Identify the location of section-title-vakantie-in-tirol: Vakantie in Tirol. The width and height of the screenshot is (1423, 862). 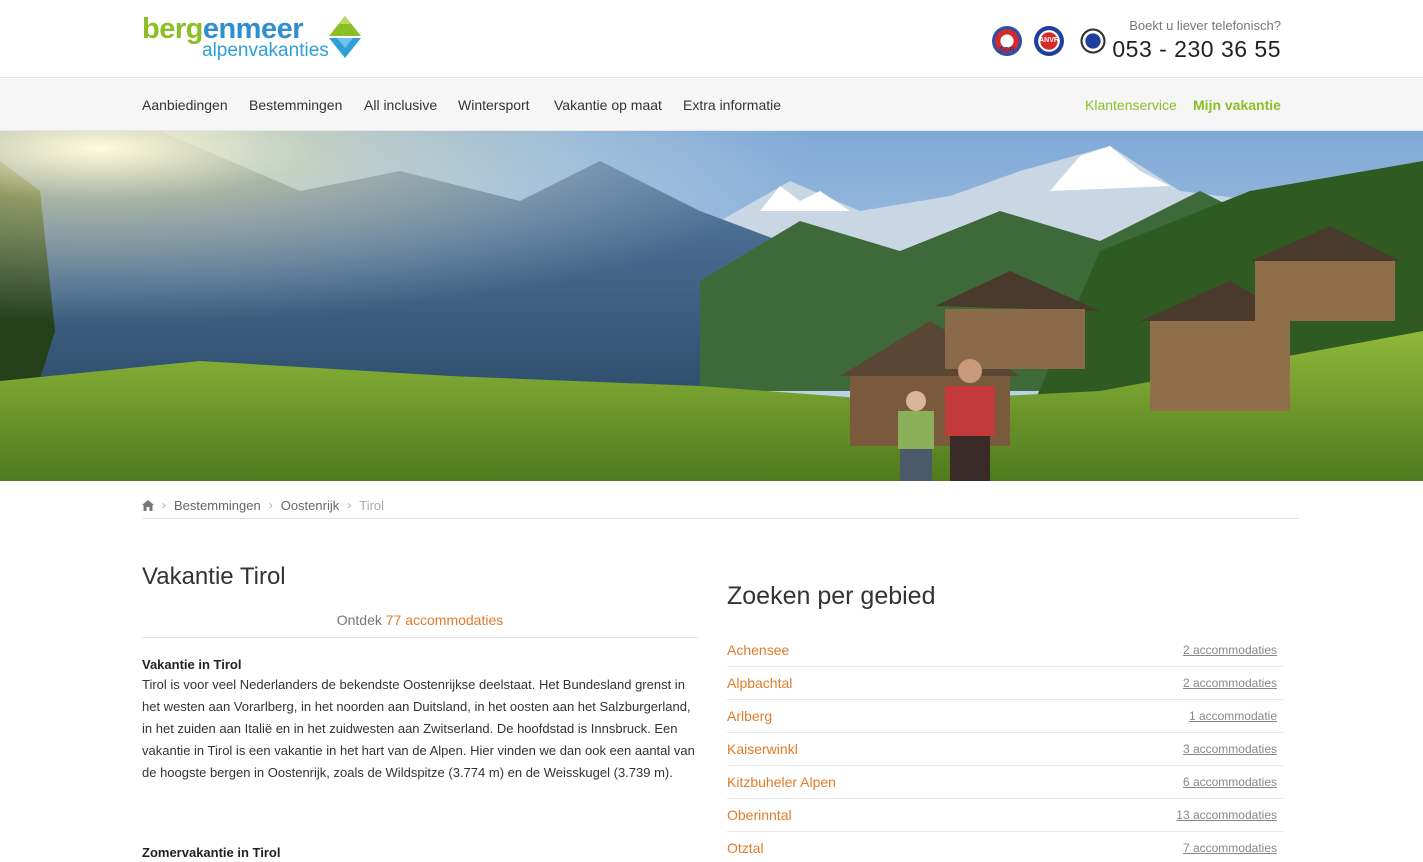
(192, 664).